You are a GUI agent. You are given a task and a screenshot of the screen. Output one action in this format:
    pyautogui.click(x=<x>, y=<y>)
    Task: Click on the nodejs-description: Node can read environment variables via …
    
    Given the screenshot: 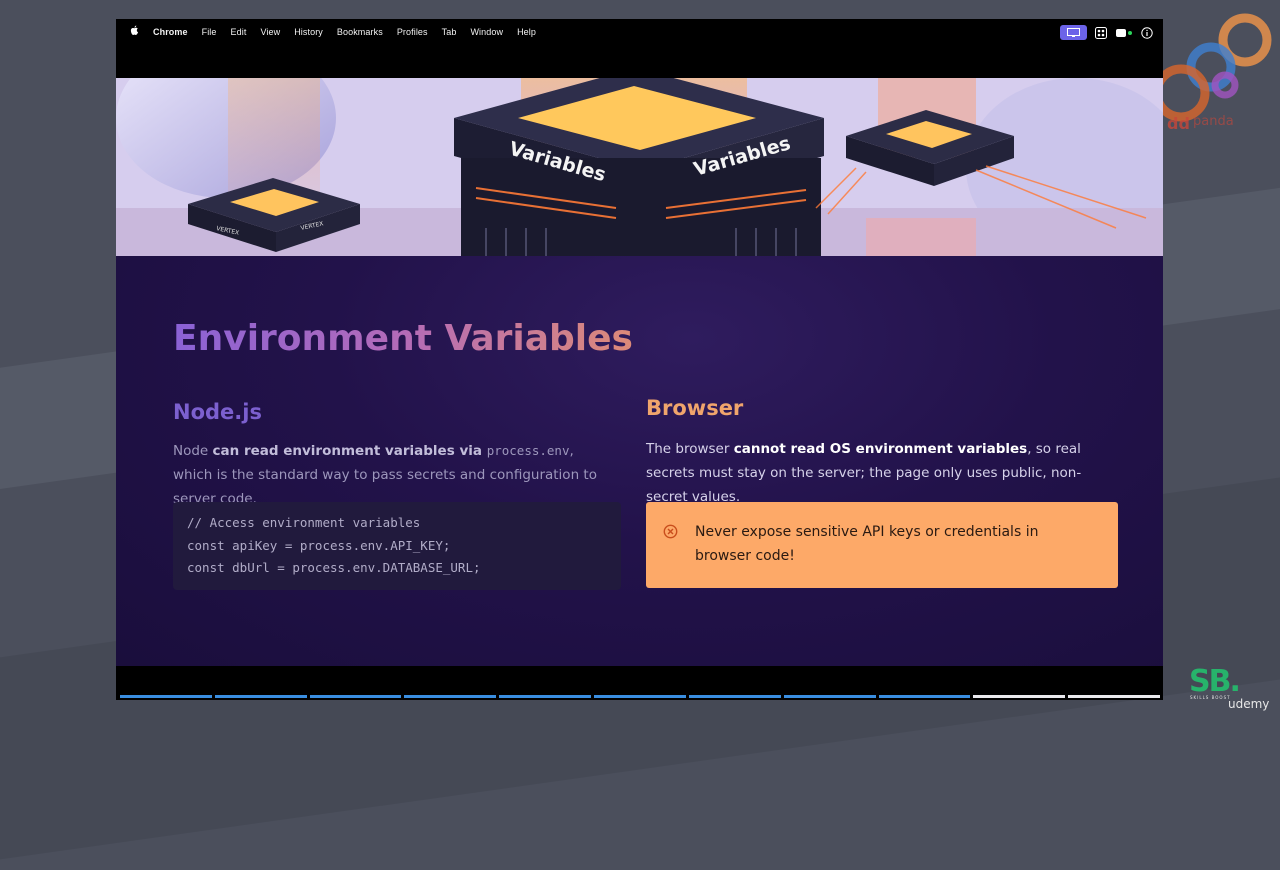 What is the action you would take?
    pyautogui.click(x=393, y=475)
    